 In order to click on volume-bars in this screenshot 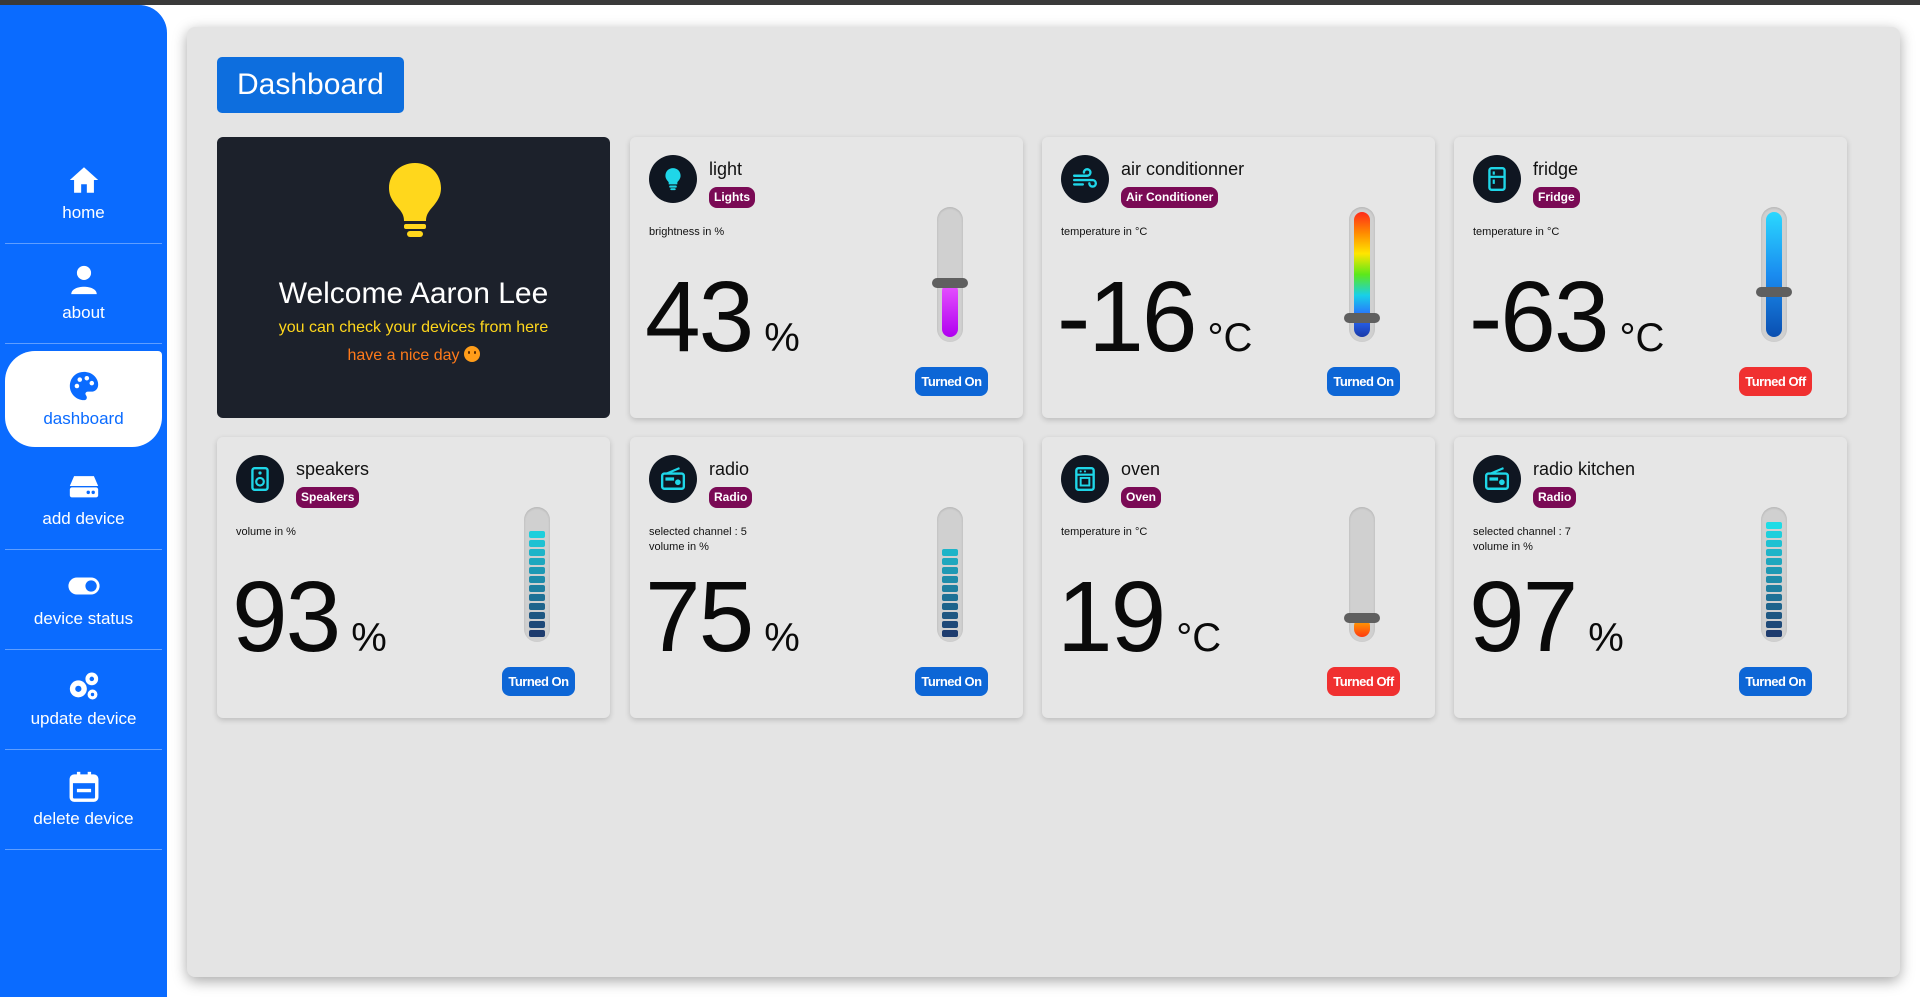, I will do `click(1774, 579)`.